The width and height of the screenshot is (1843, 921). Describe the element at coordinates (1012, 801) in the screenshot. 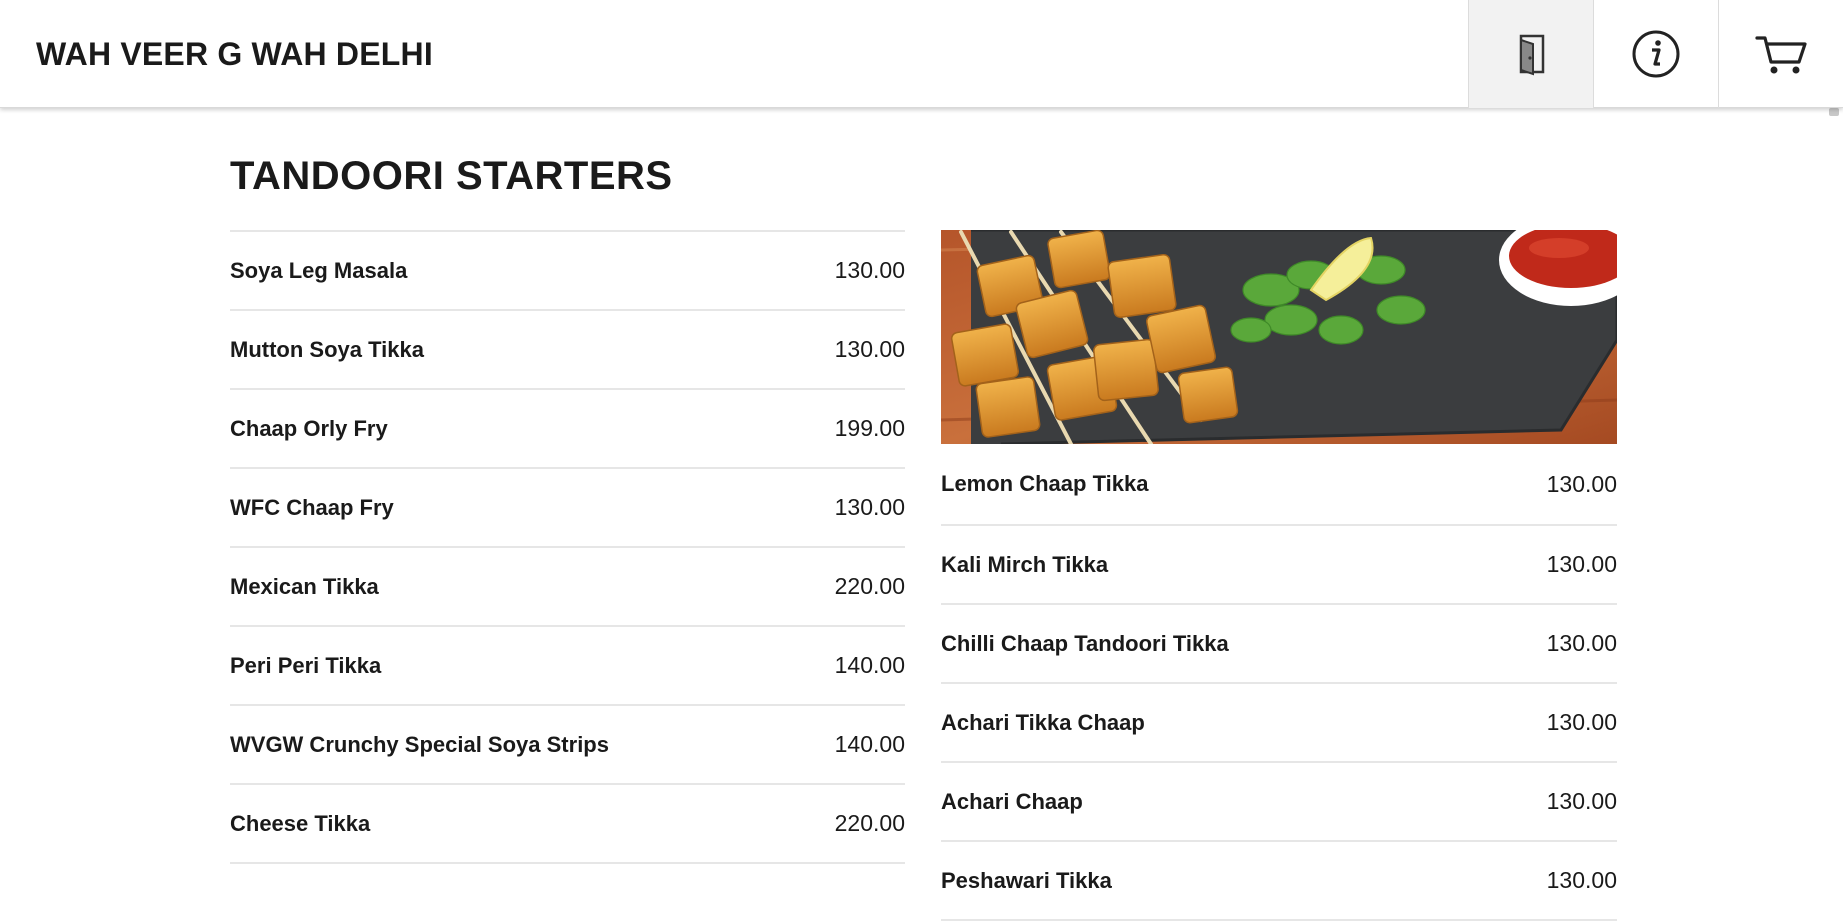

I see `menu-item-name: Achari Chaap` at that location.